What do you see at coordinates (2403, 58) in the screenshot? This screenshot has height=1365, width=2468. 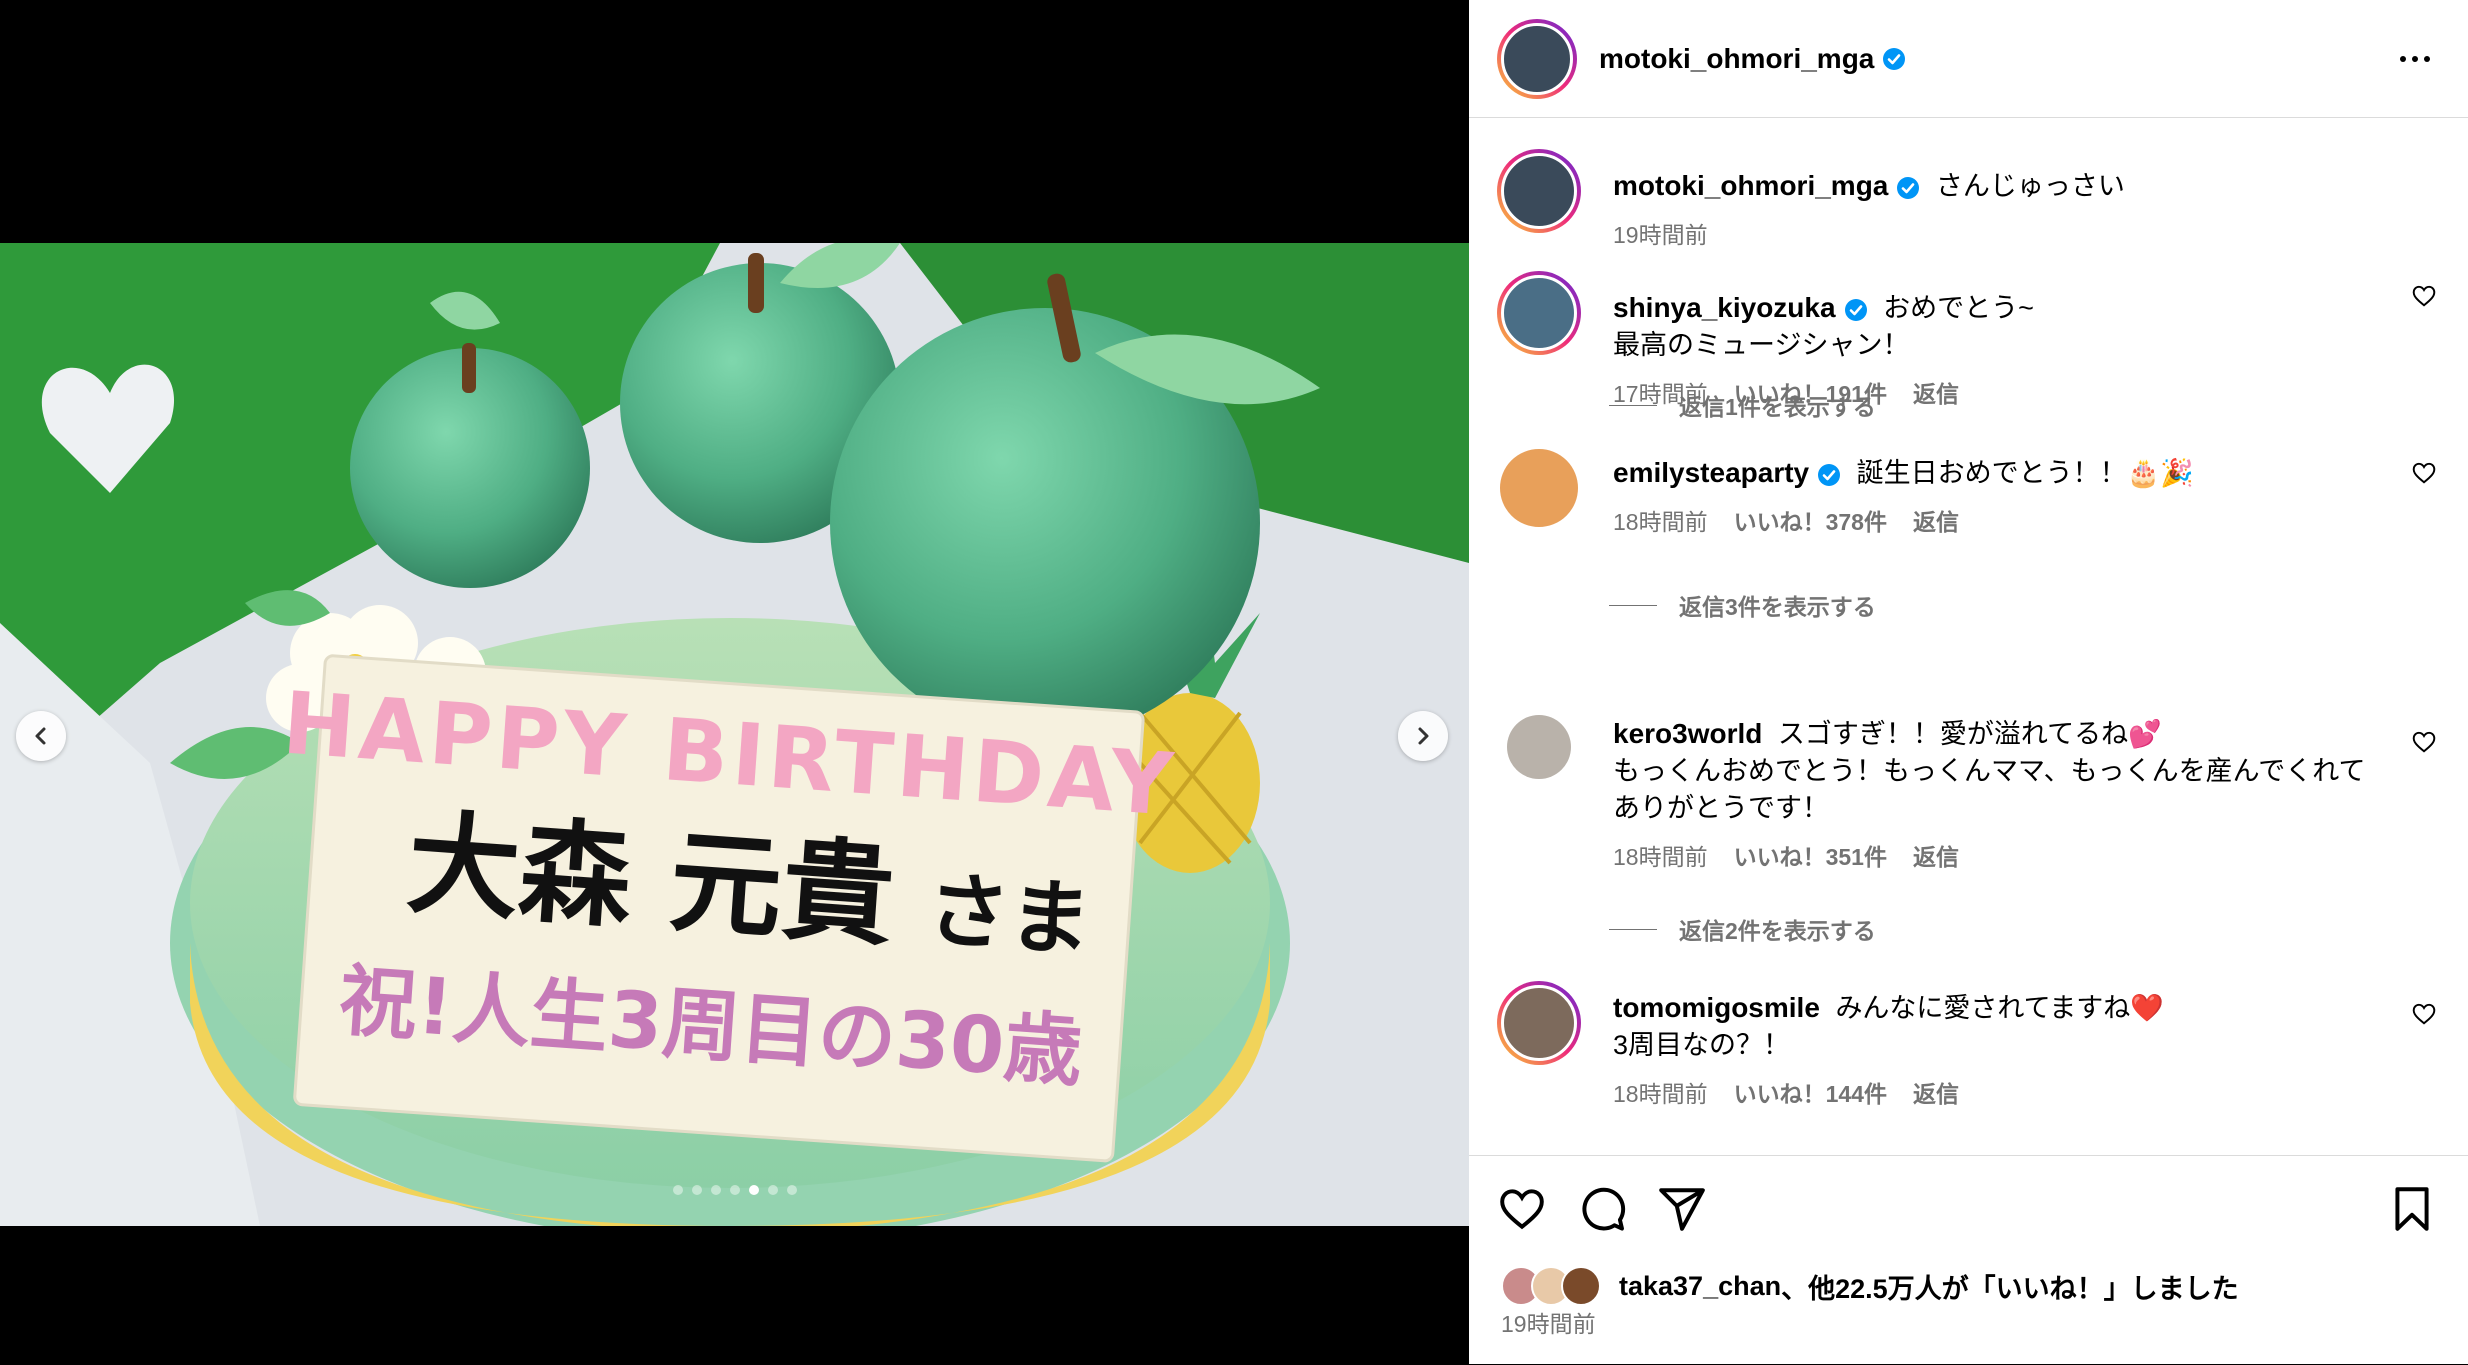 I see `more-icon` at bounding box center [2403, 58].